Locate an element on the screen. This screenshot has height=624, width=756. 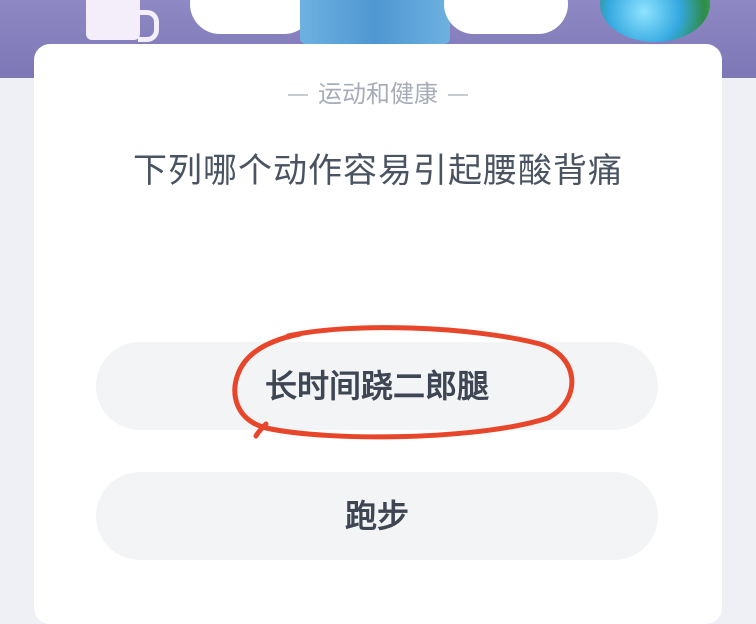
answer-option-1-label: 长时间跷二郎腿 is located at coordinates (376, 386).